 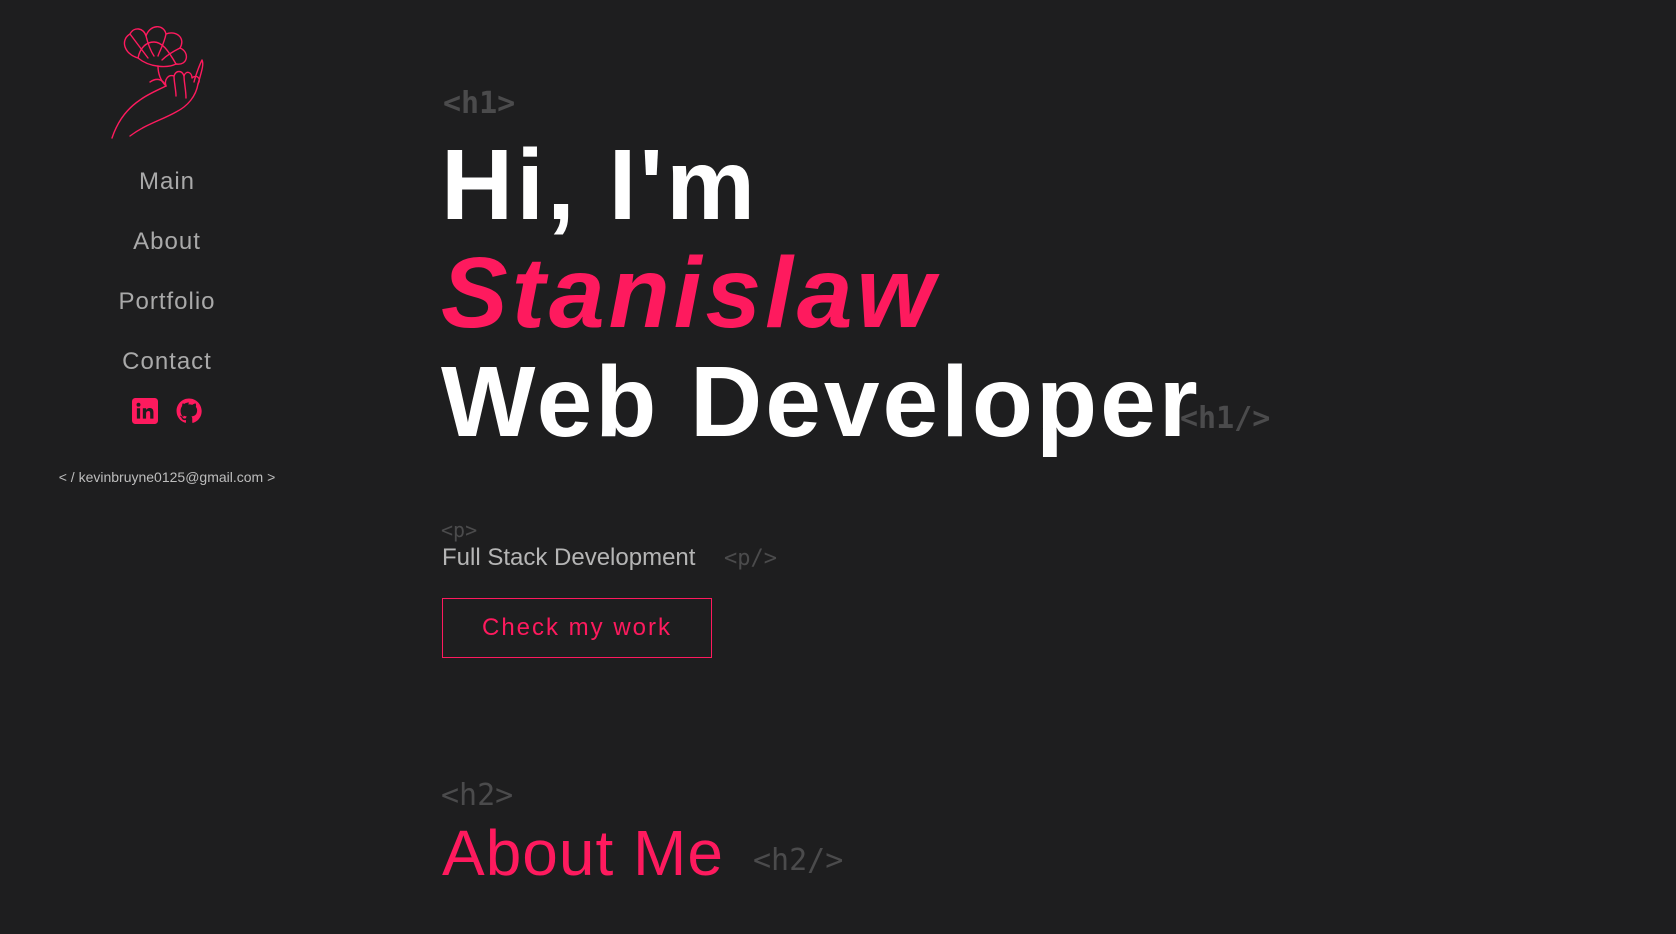 I want to click on h1-open-tag: <h1>, so click(x=479, y=103).